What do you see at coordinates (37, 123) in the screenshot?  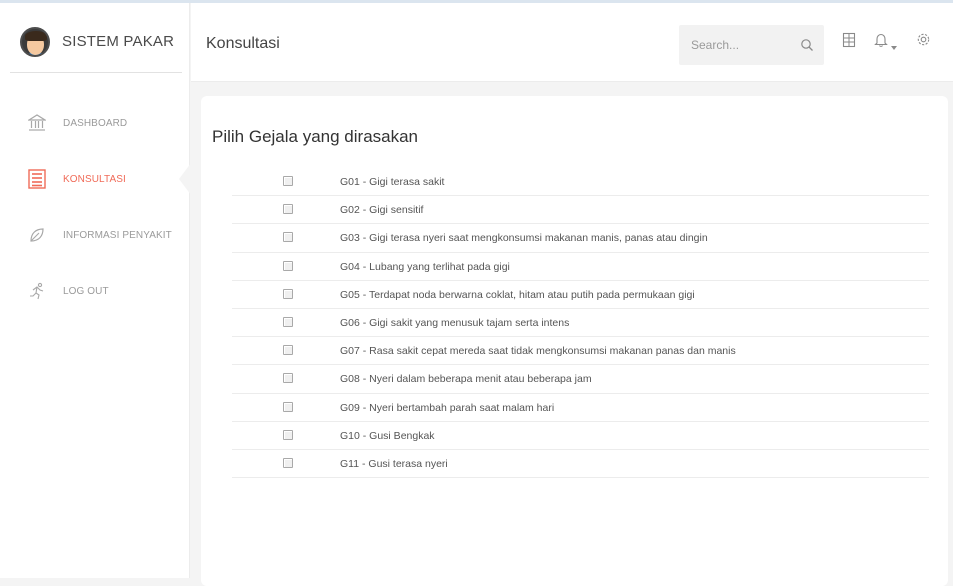 I see `bank-icon` at bounding box center [37, 123].